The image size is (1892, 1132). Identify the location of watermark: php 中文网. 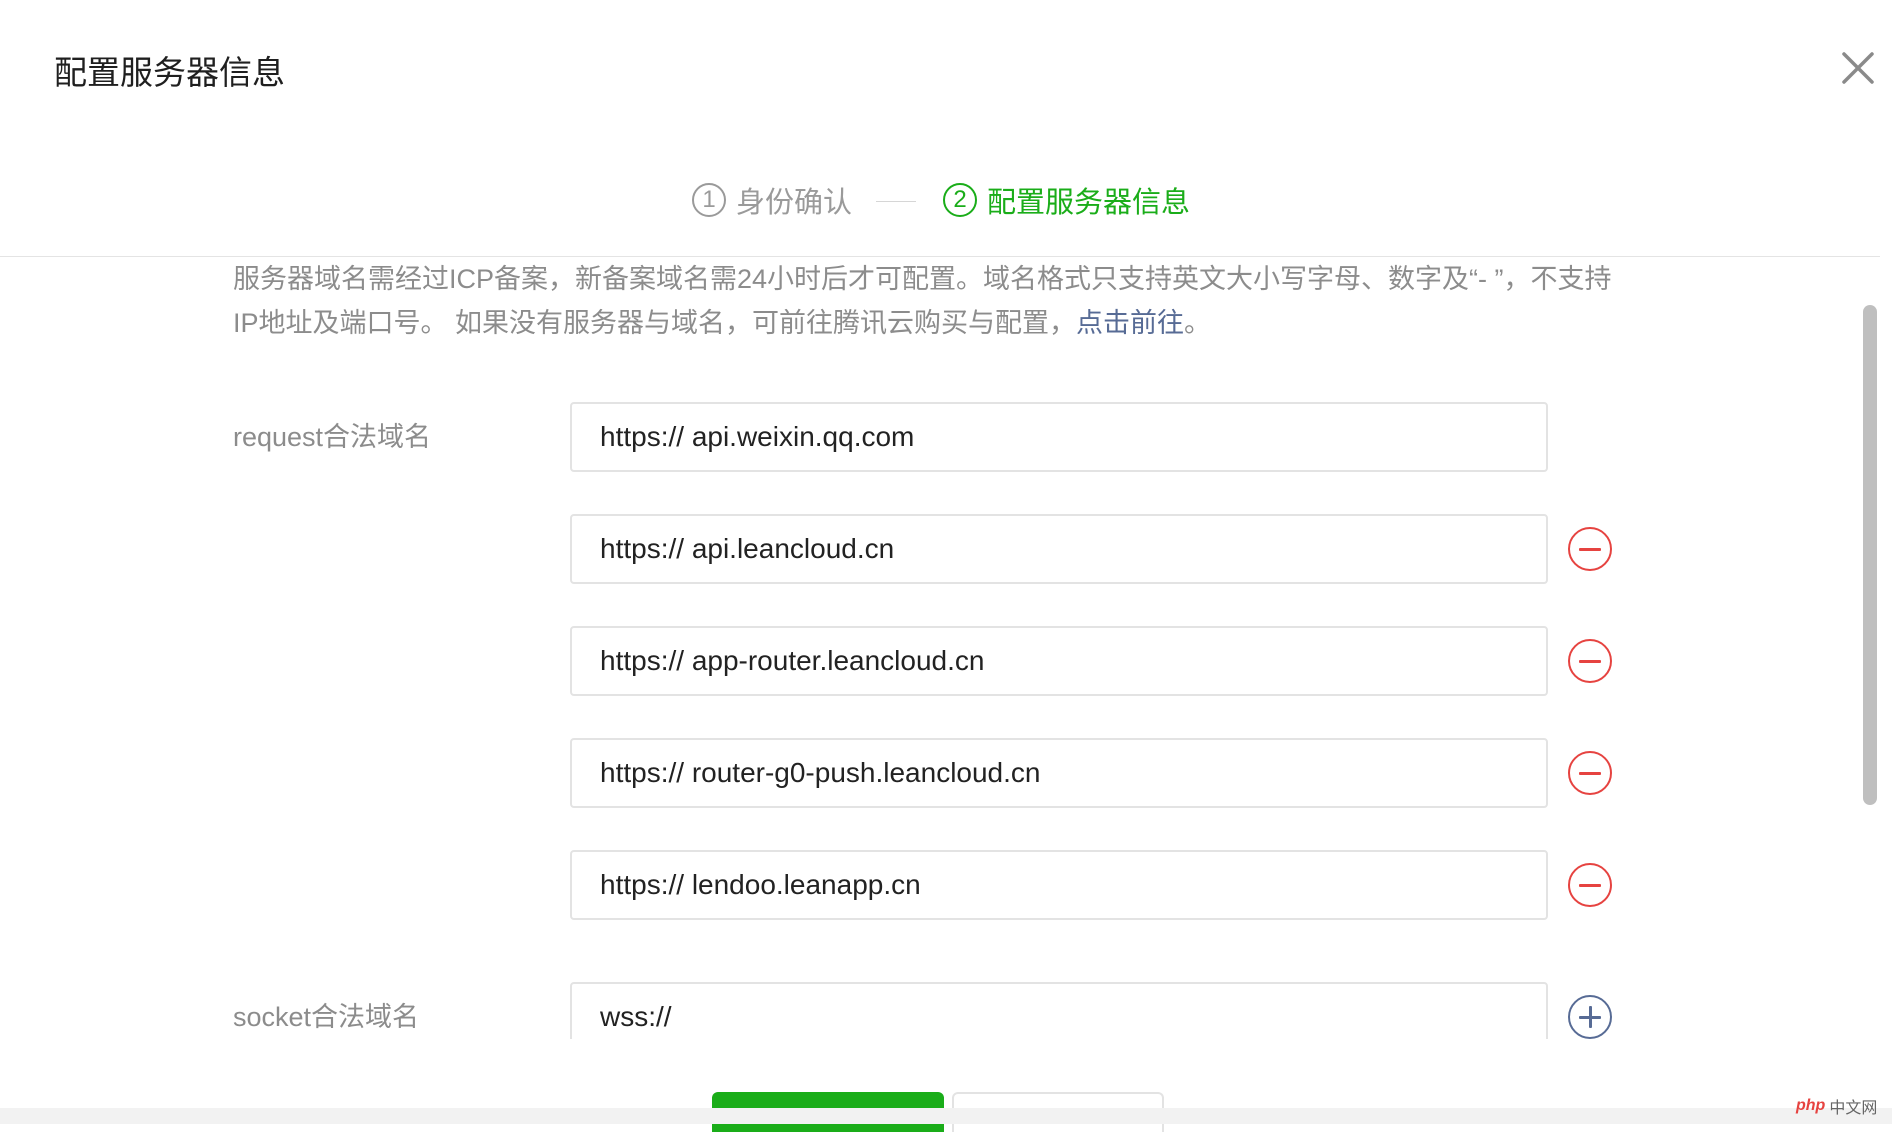
(1836, 1106).